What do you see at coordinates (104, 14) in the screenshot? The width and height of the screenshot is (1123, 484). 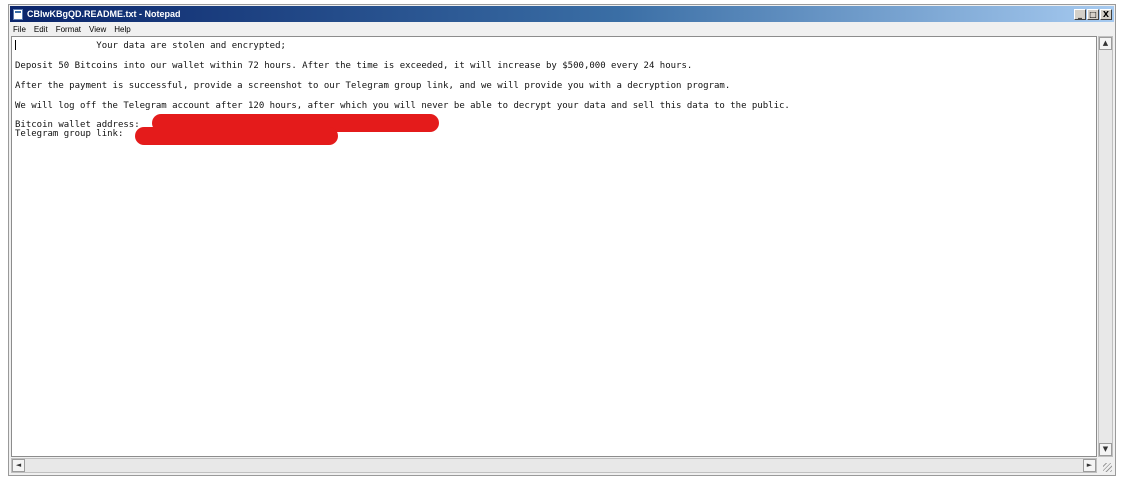 I see `window-title: CBlwKBgQD.README.txt - Notepad` at bounding box center [104, 14].